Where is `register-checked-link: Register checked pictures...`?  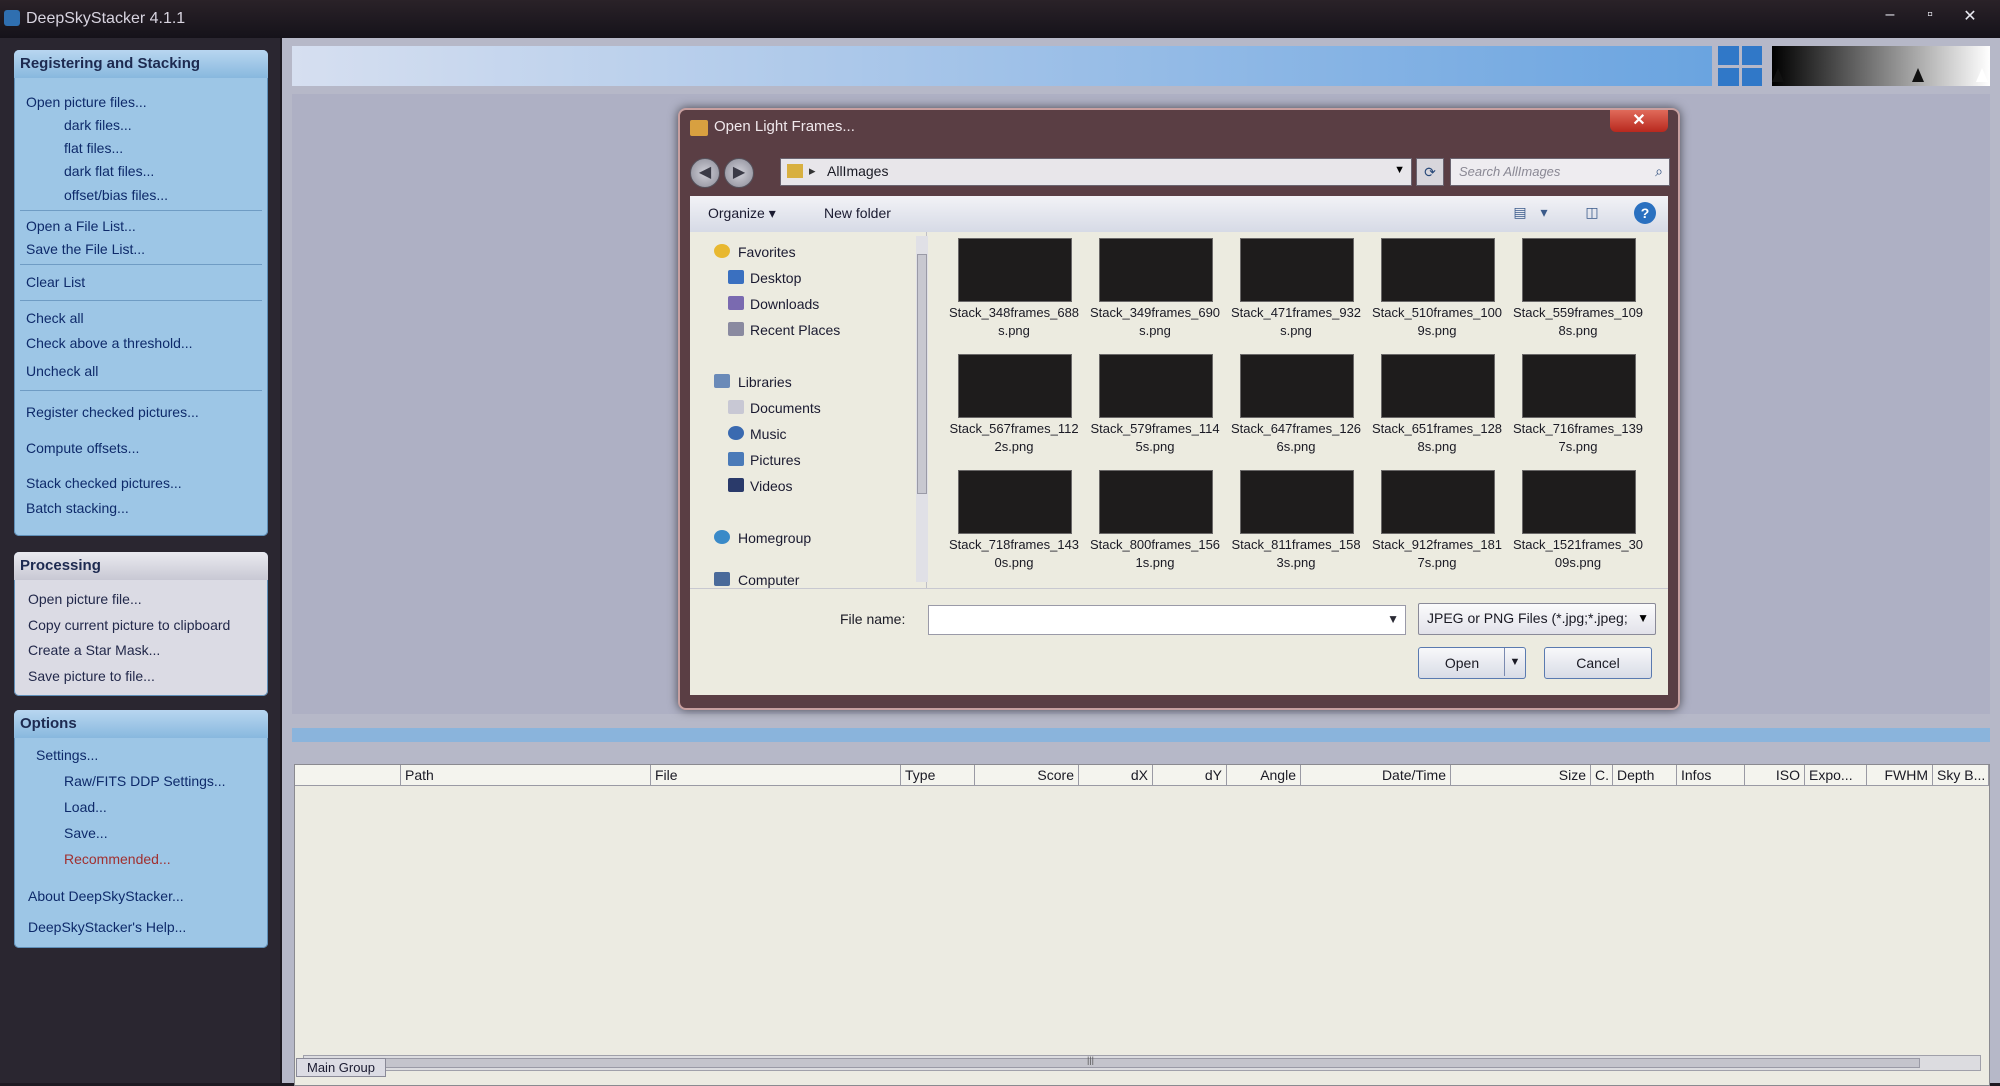 register-checked-link: Register checked pictures... is located at coordinates (112, 412).